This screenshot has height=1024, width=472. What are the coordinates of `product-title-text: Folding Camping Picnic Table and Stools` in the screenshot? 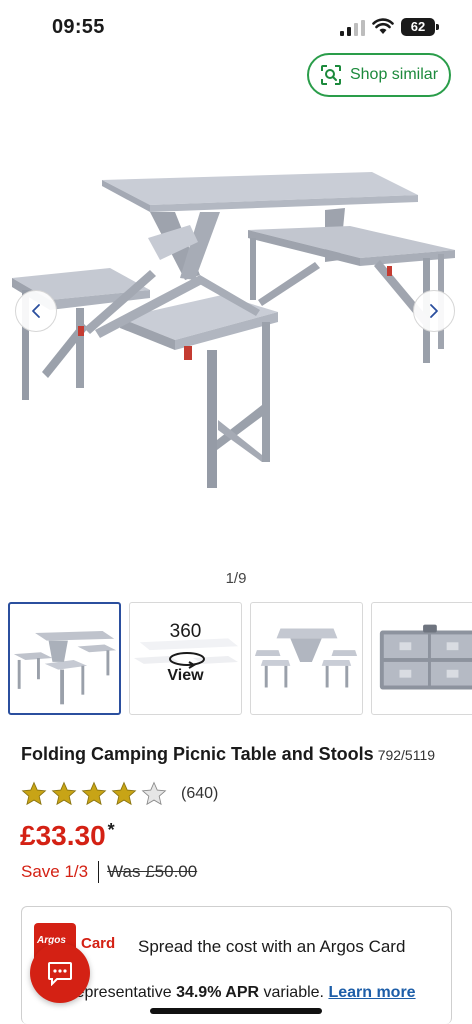 It's located at (197, 754).